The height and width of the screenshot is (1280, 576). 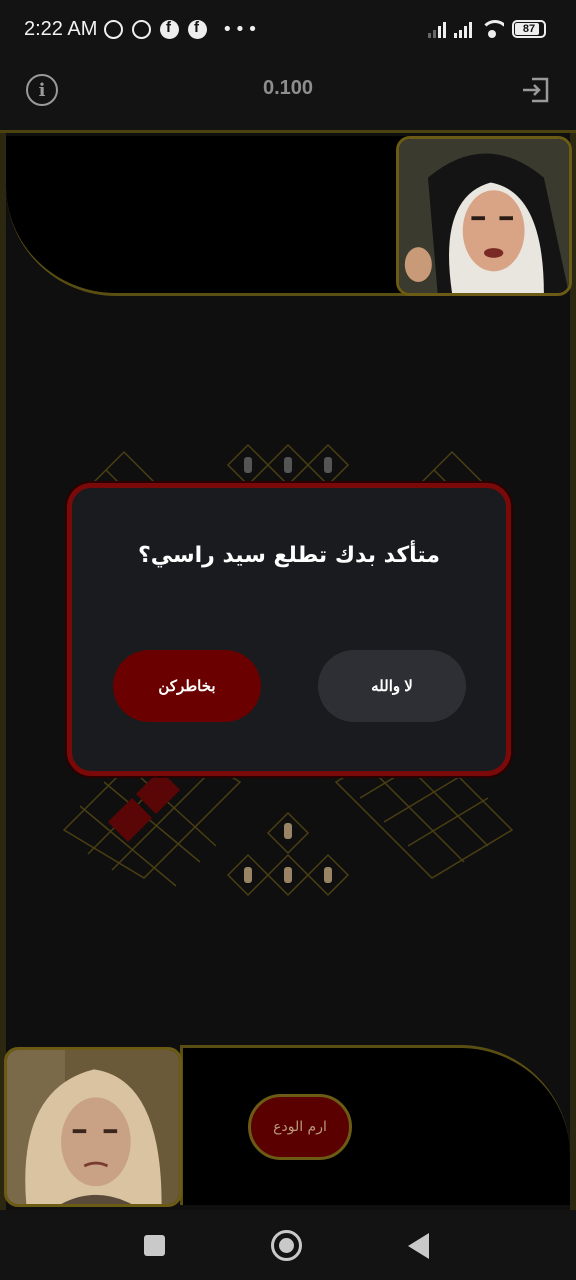 What do you see at coordinates (113, 29) in the screenshot?
I see `alarm-icon` at bounding box center [113, 29].